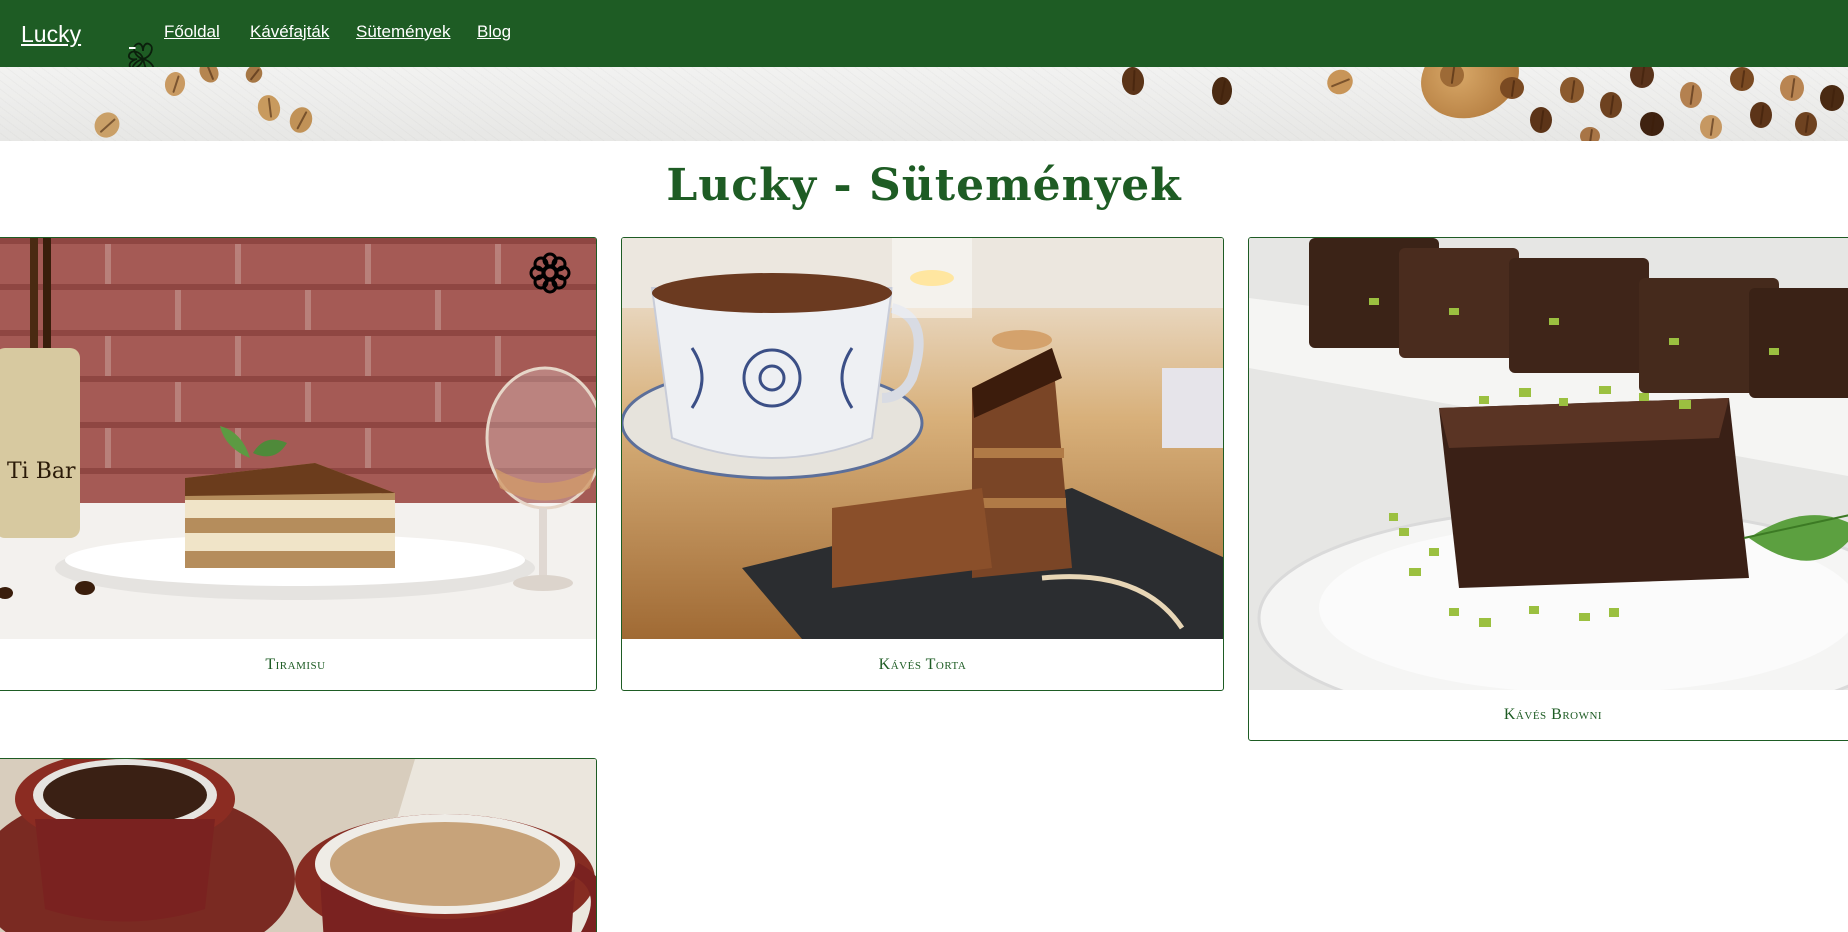 The height and width of the screenshot is (932, 1848). I want to click on brand-underline-gap, so click(132, 37).